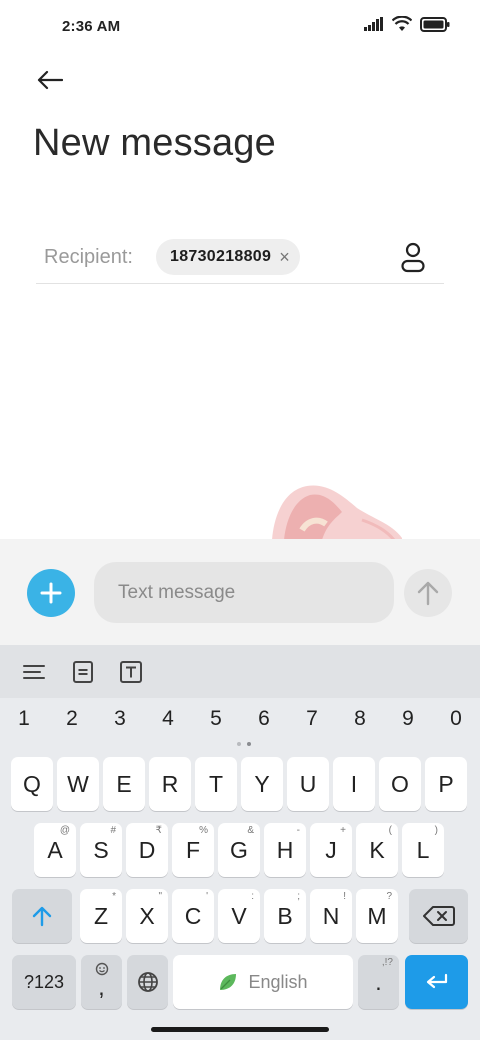 This screenshot has width=480, height=1040. I want to click on letter-key: T, so click(216, 784).